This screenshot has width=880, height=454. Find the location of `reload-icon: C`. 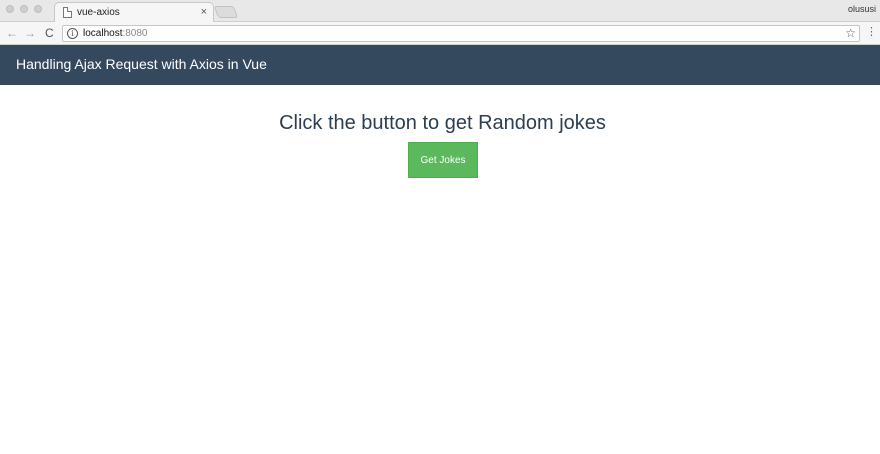

reload-icon: C is located at coordinates (49, 33).